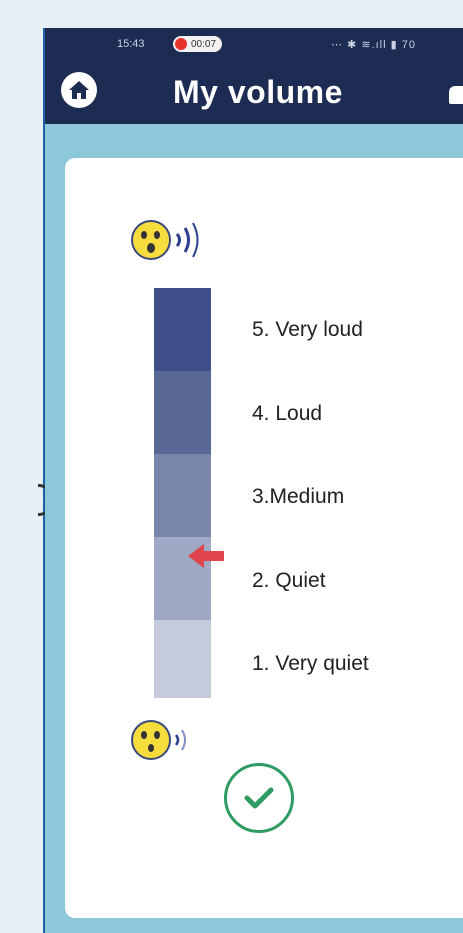  Describe the element at coordinates (373, 45) in the screenshot. I see `status-icons: ⋯ ✱ ≋.ıll ▮ 70` at that location.